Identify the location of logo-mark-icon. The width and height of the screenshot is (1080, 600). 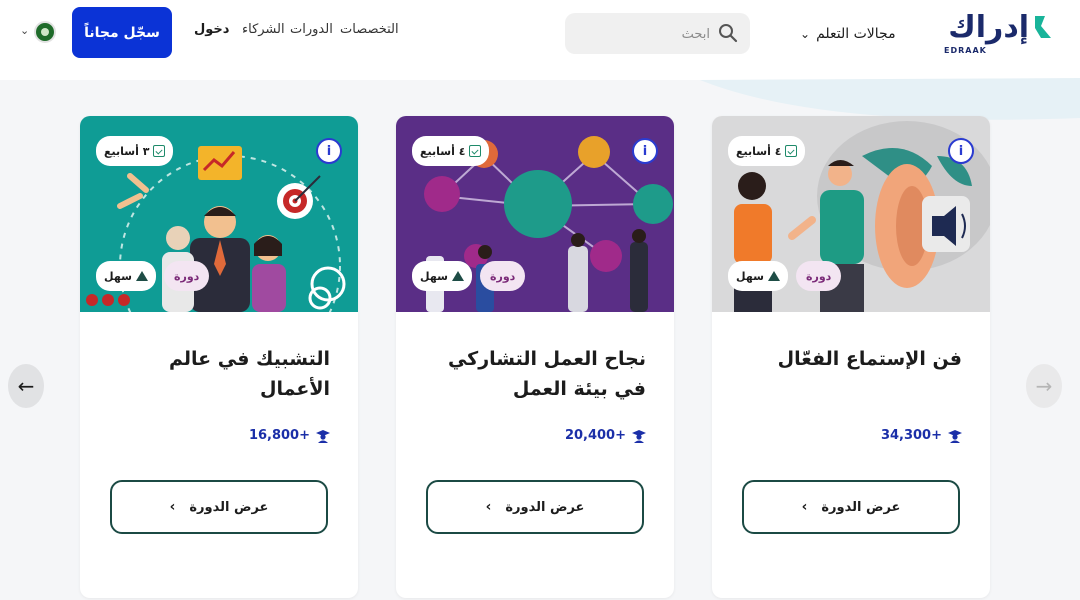
(1043, 27).